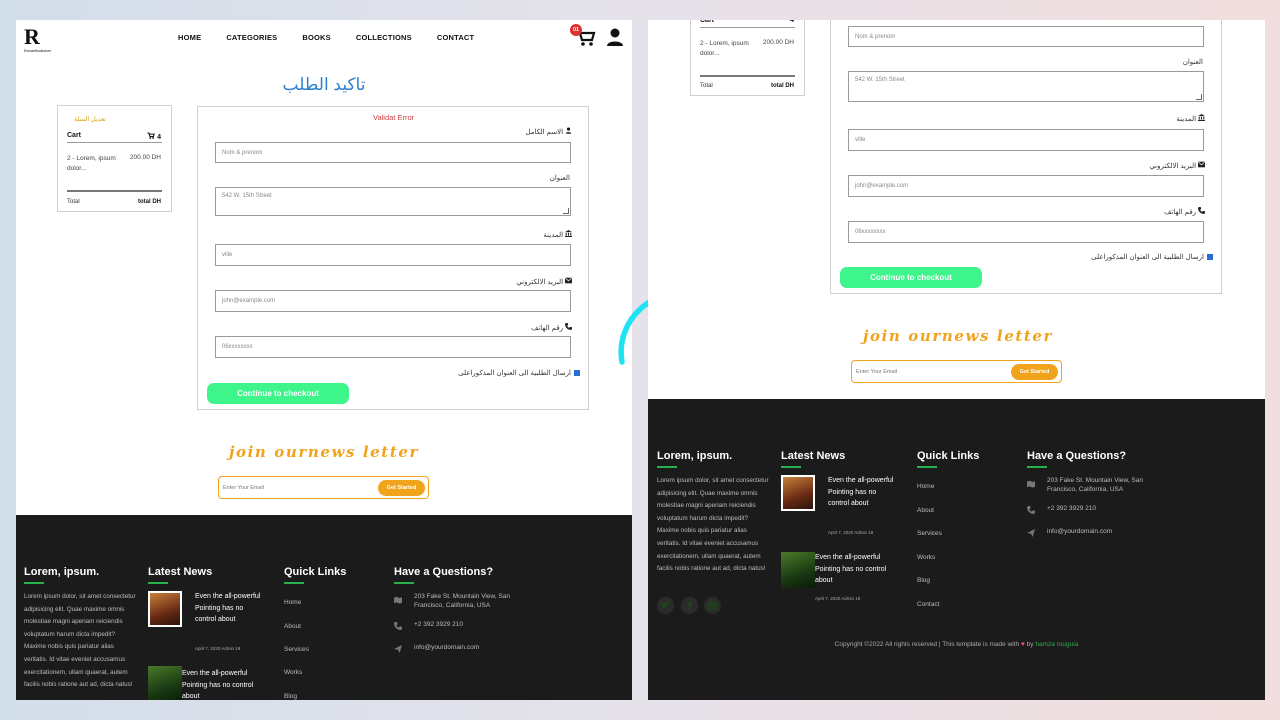 The image size is (1280, 720). What do you see at coordinates (456, 37) in the screenshot?
I see `nav-contact: CONTACT` at bounding box center [456, 37].